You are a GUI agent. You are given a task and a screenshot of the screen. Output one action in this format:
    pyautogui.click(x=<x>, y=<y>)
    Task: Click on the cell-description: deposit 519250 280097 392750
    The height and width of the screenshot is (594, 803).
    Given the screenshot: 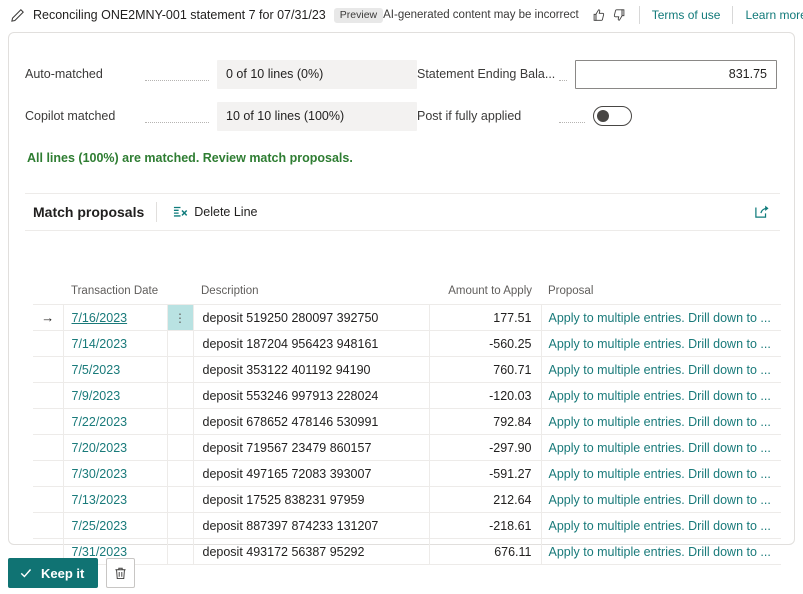 What is the action you would take?
    pyautogui.click(x=311, y=317)
    